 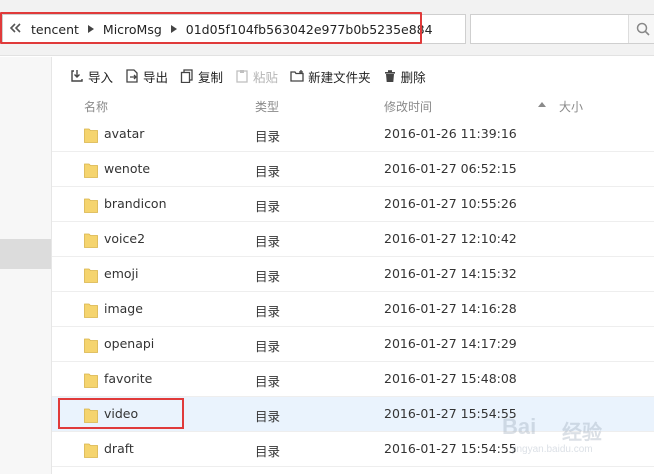 What do you see at coordinates (408, 106) in the screenshot?
I see `column-header-modified: 修改时间` at bounding box center [408, 106].